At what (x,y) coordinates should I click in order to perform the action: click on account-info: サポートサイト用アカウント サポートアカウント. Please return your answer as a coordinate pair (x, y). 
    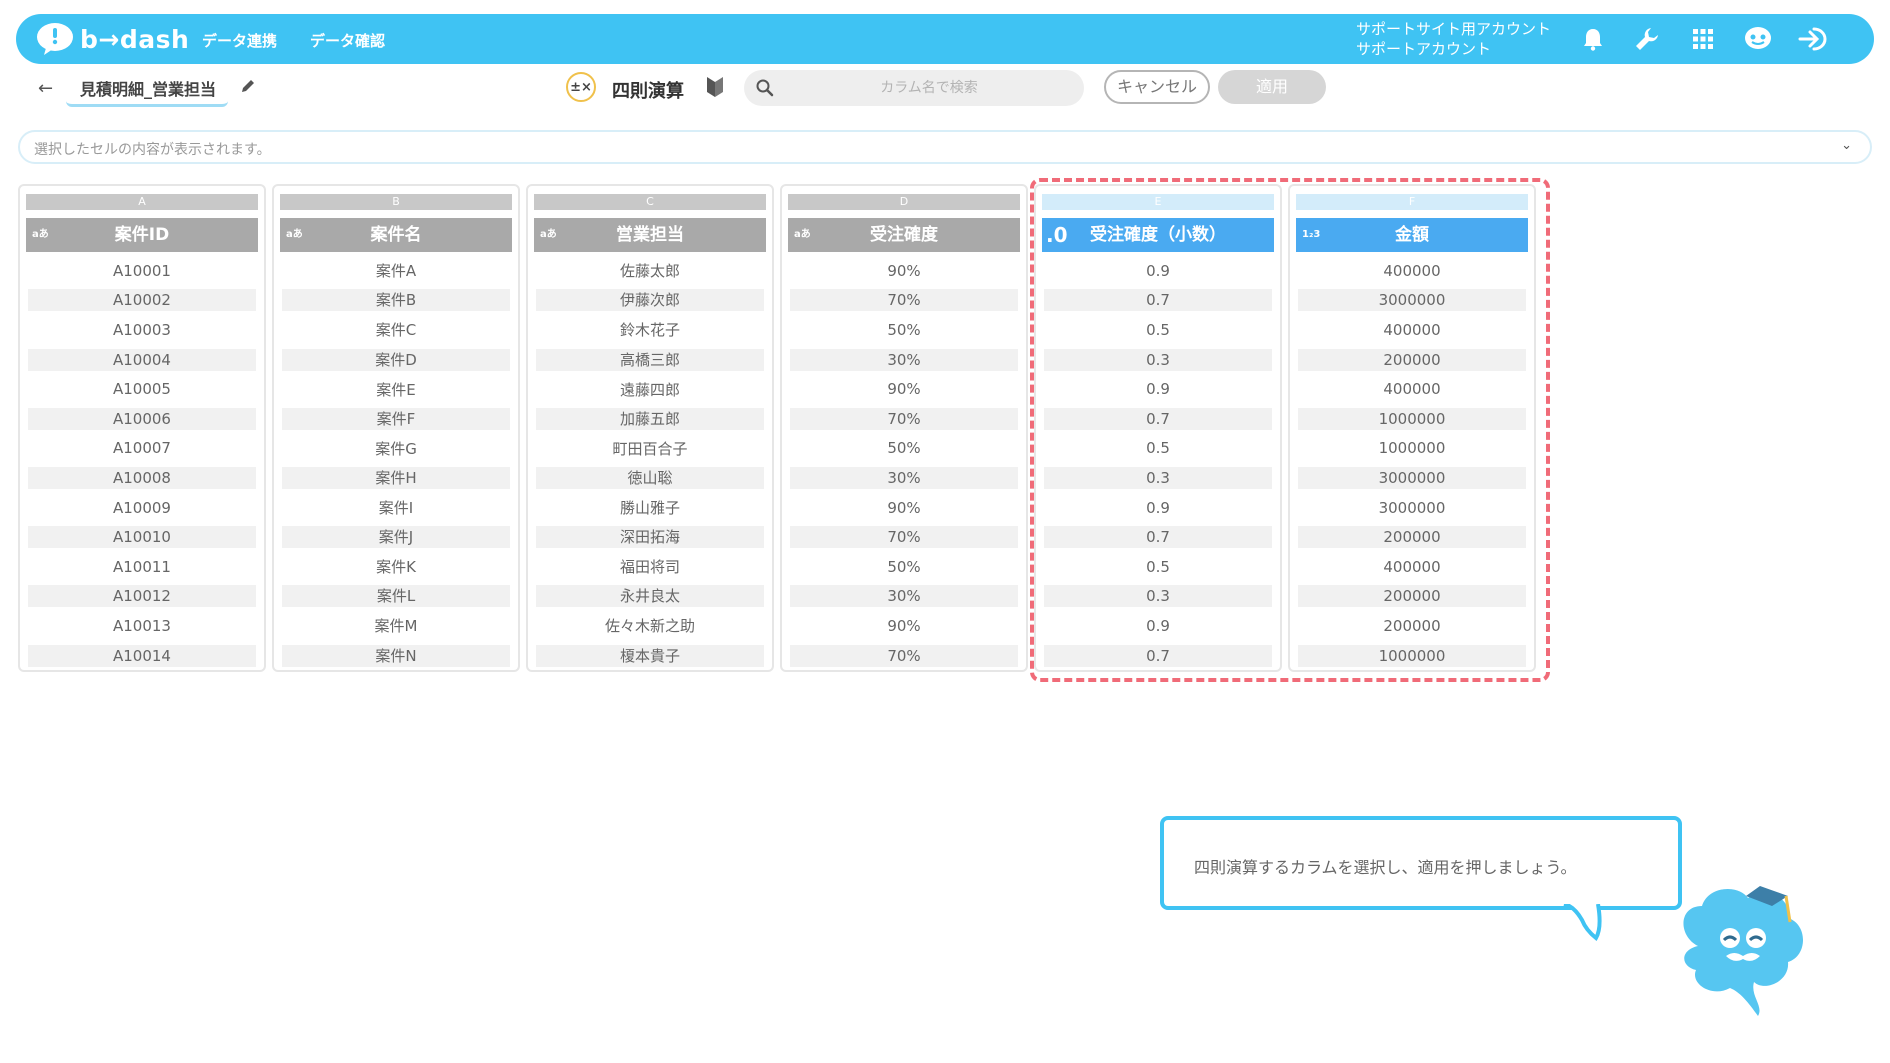
    Looking at the image, I should click on (1453, 39).